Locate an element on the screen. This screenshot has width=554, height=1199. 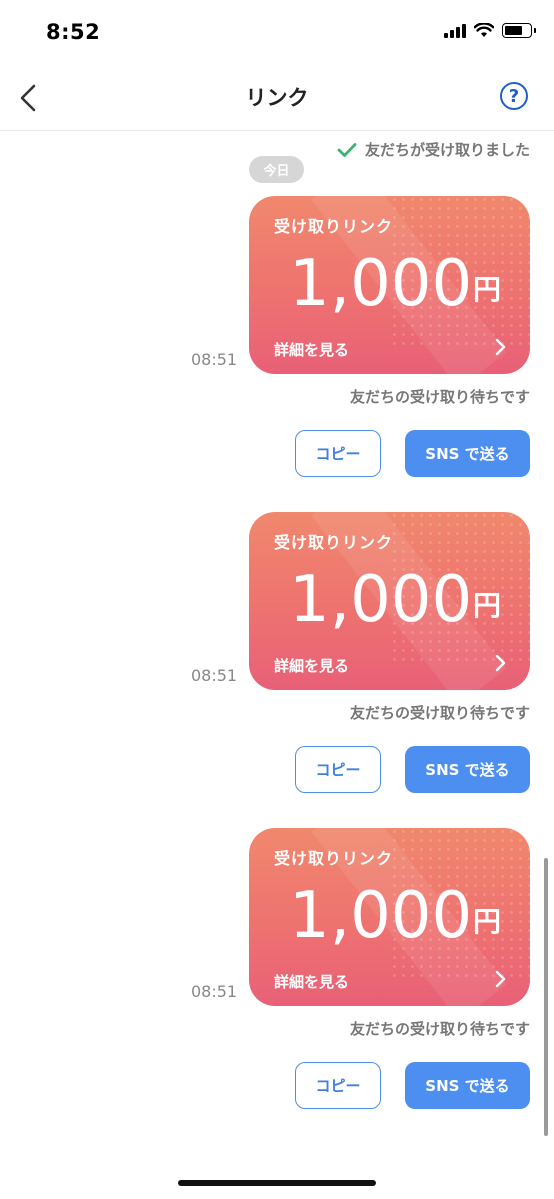
status-icons is located at coordinates (490, 30).